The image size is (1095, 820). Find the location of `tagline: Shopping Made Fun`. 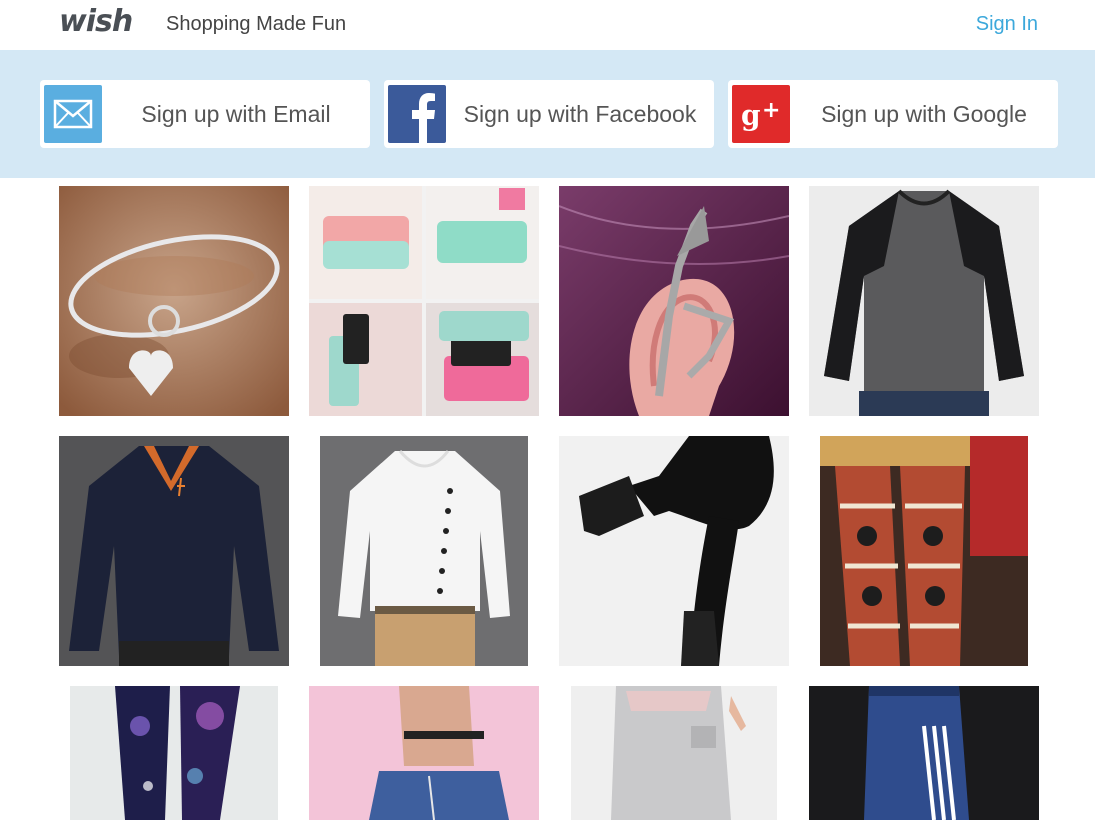

tagline: Shopping Made Fun is located at coordinates (256, 24).